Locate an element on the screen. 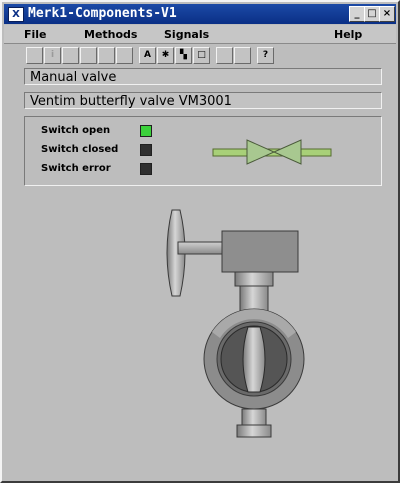  valve-disc is located at coordinates (254, 359).